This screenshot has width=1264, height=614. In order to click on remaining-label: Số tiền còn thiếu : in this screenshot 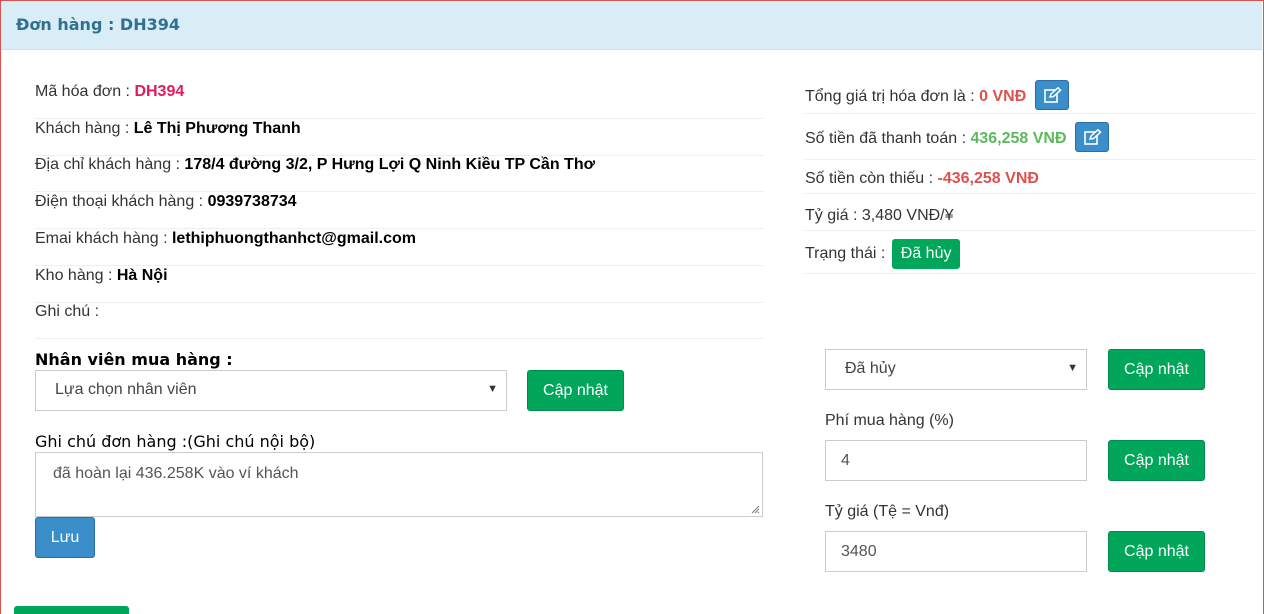, I will do `click(871, 178)`.